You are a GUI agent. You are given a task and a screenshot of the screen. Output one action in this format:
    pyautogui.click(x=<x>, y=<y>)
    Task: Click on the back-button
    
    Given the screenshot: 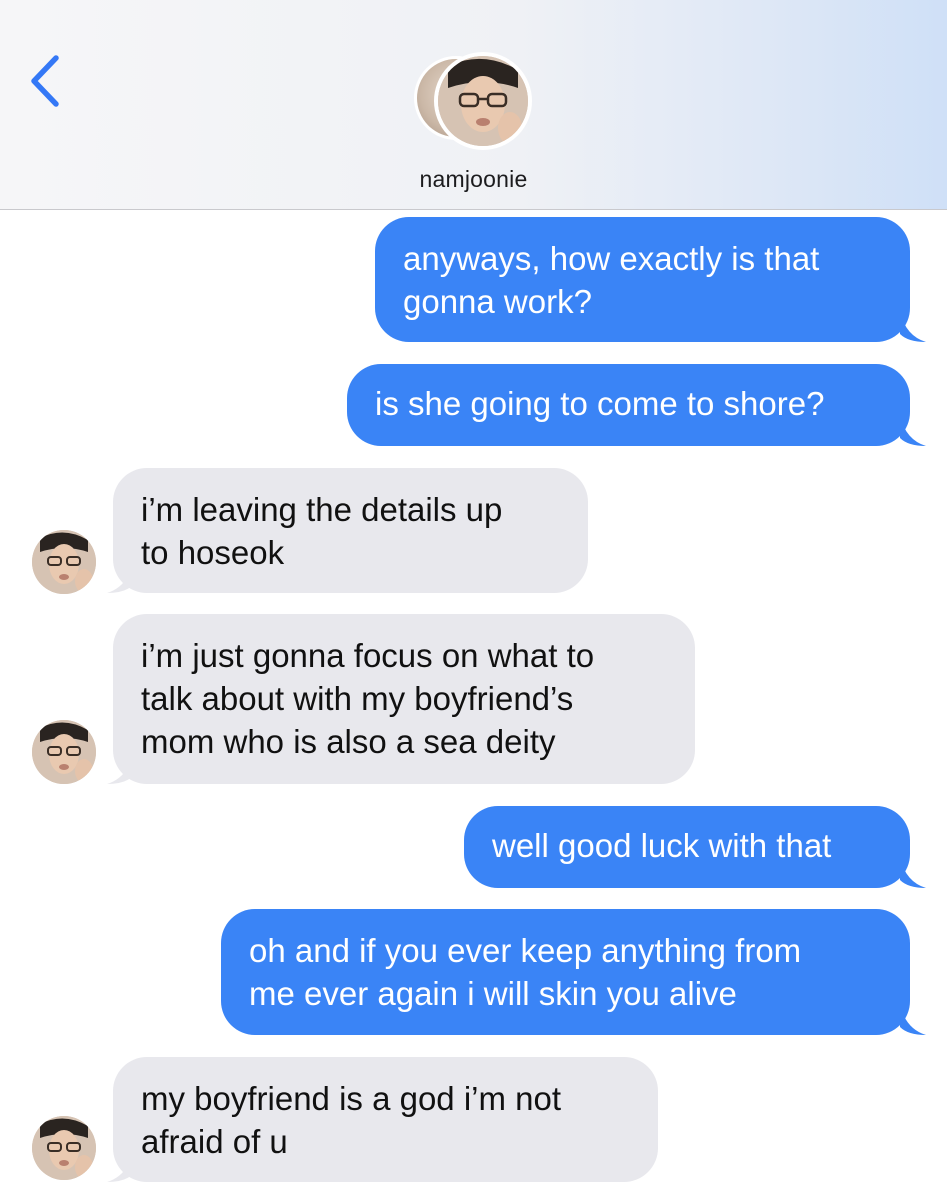 What is the action you would take?
    pyautogui.click(x=47, y=81)
    